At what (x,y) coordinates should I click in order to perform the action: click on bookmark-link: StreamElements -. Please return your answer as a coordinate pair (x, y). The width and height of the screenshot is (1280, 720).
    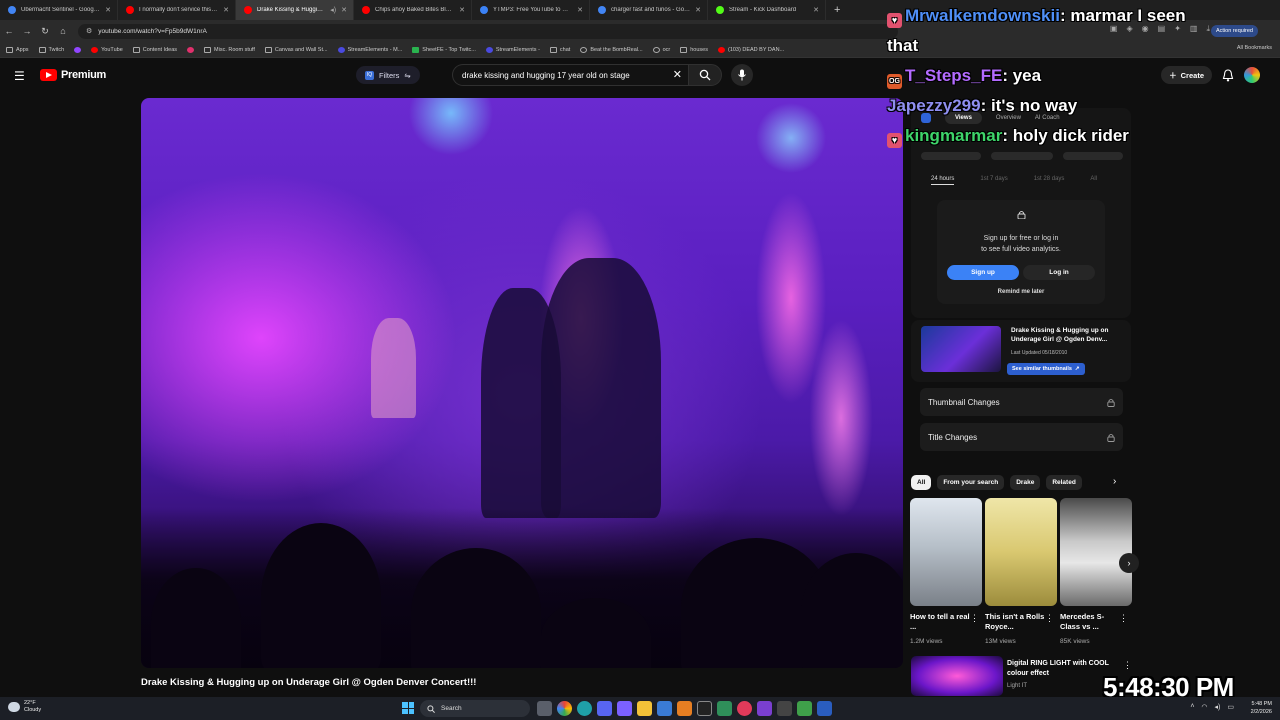
    Looking at the image, I should click on (512, 49).